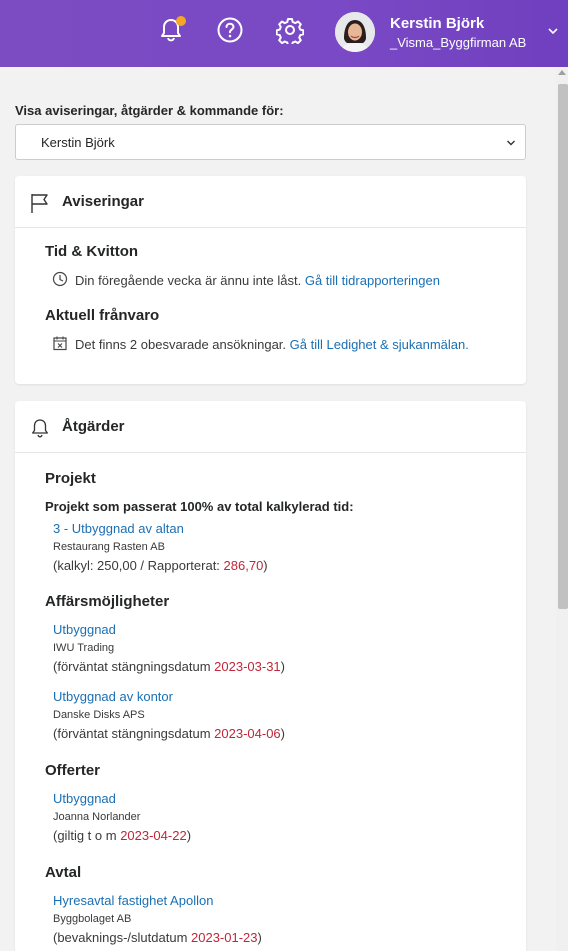 Image resolution: width=568 pixels, height=951 pixels. Describe the element at coordinates (372, 280) in the screenshot. I see `time-report-link: Gå till tidrapporteringen` at that location.